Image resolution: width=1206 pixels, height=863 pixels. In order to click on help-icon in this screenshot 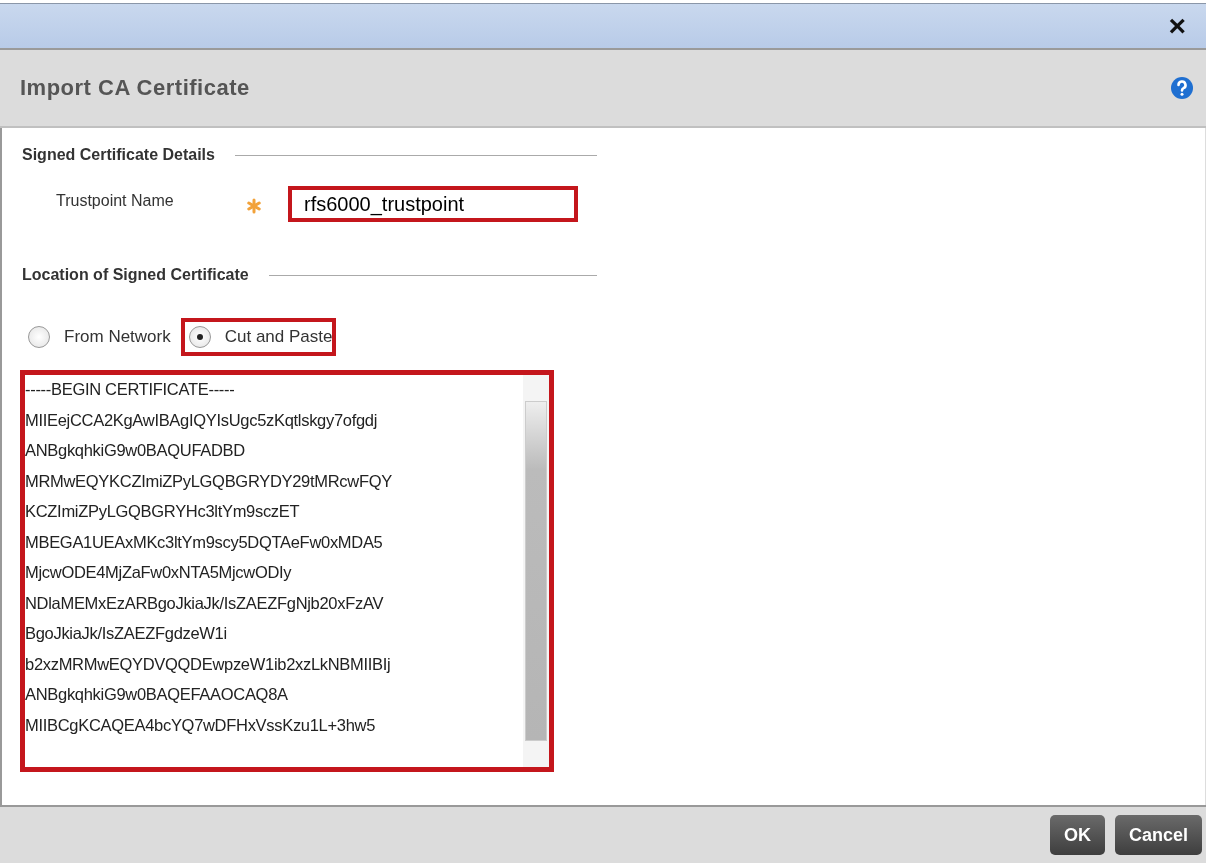, I will do `click(1182, 88)`.